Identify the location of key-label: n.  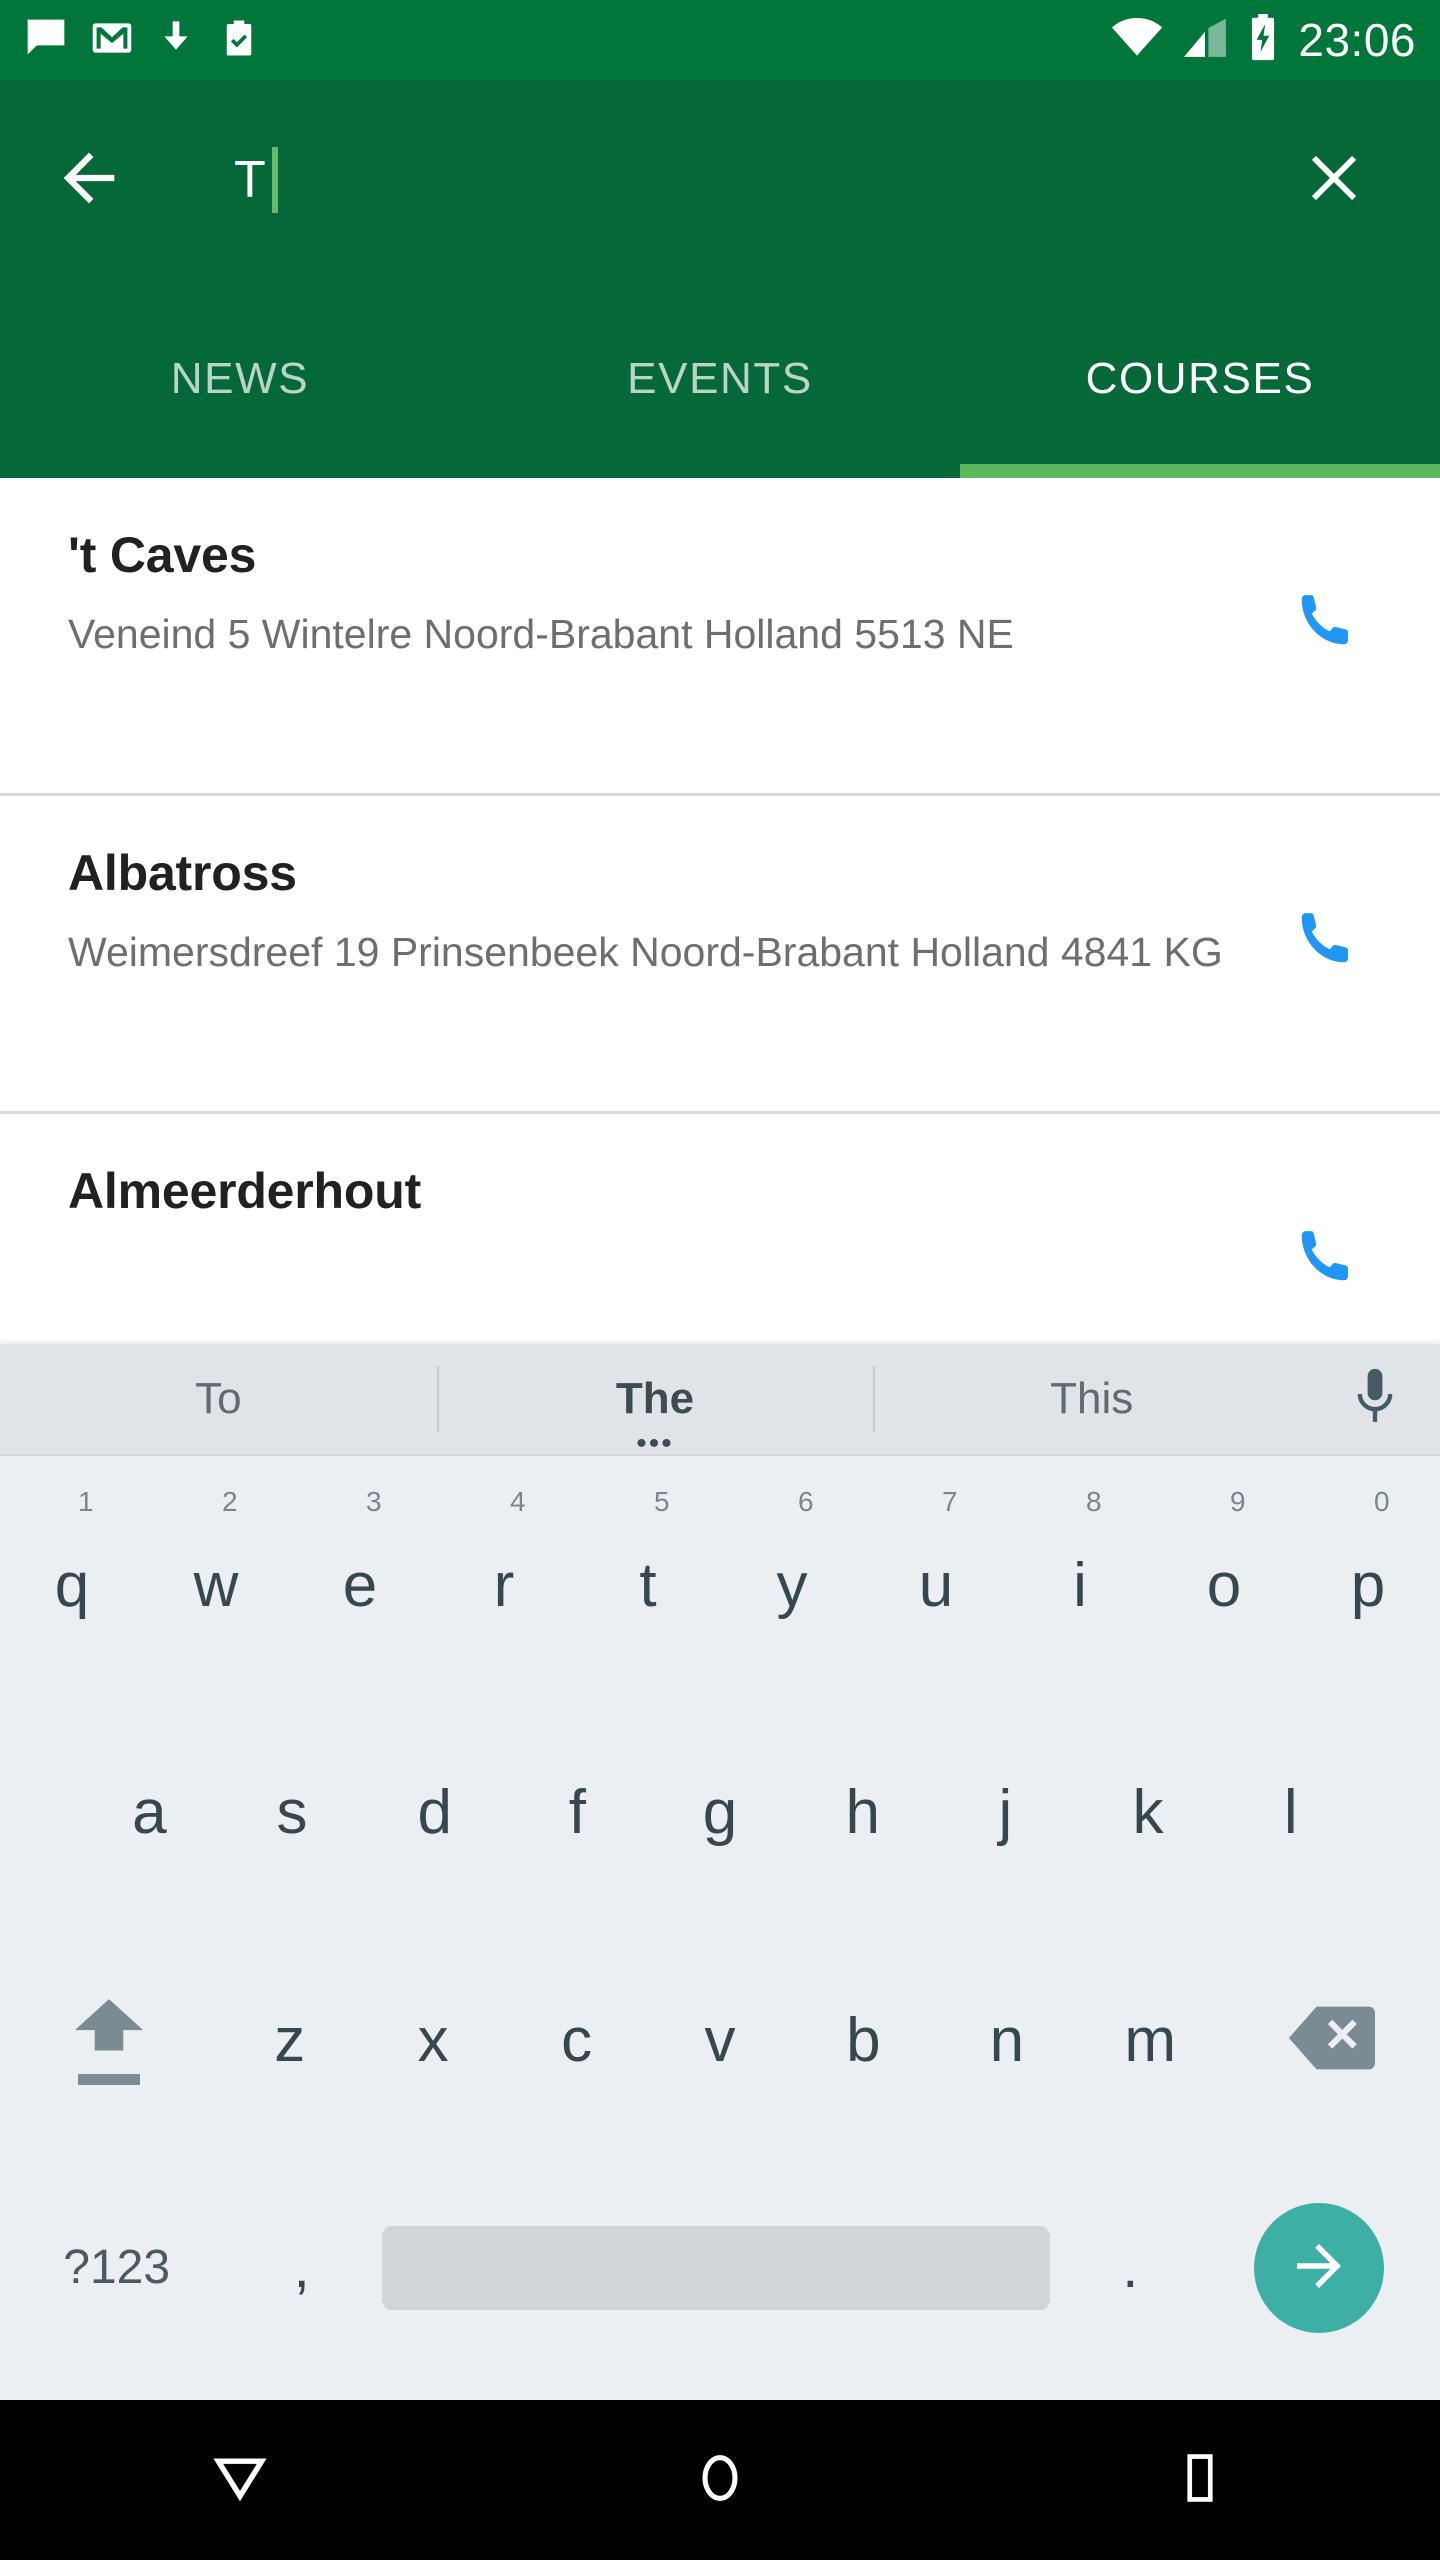
(1007, 2040).